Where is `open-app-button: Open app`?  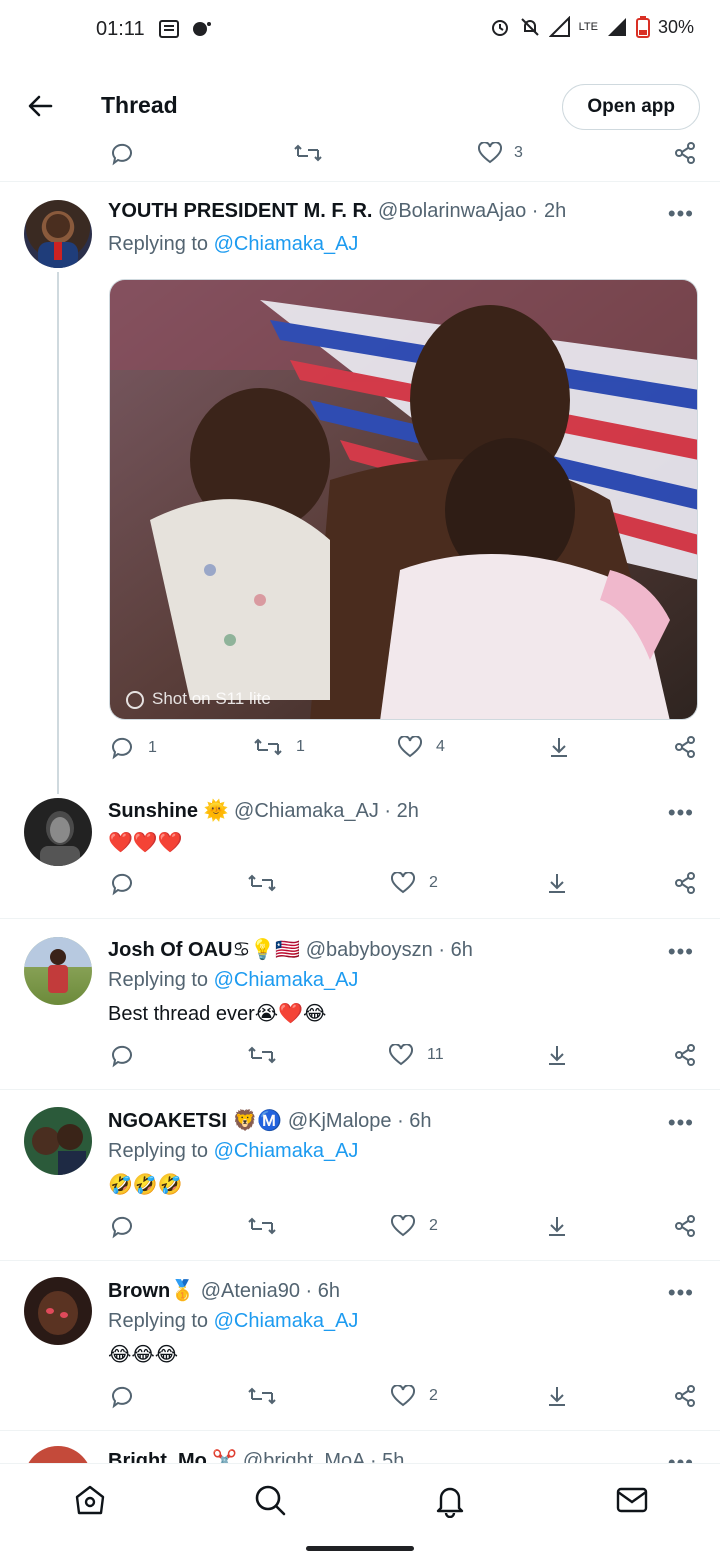 open-app-button: Open app is located at coordinates (631, 107).